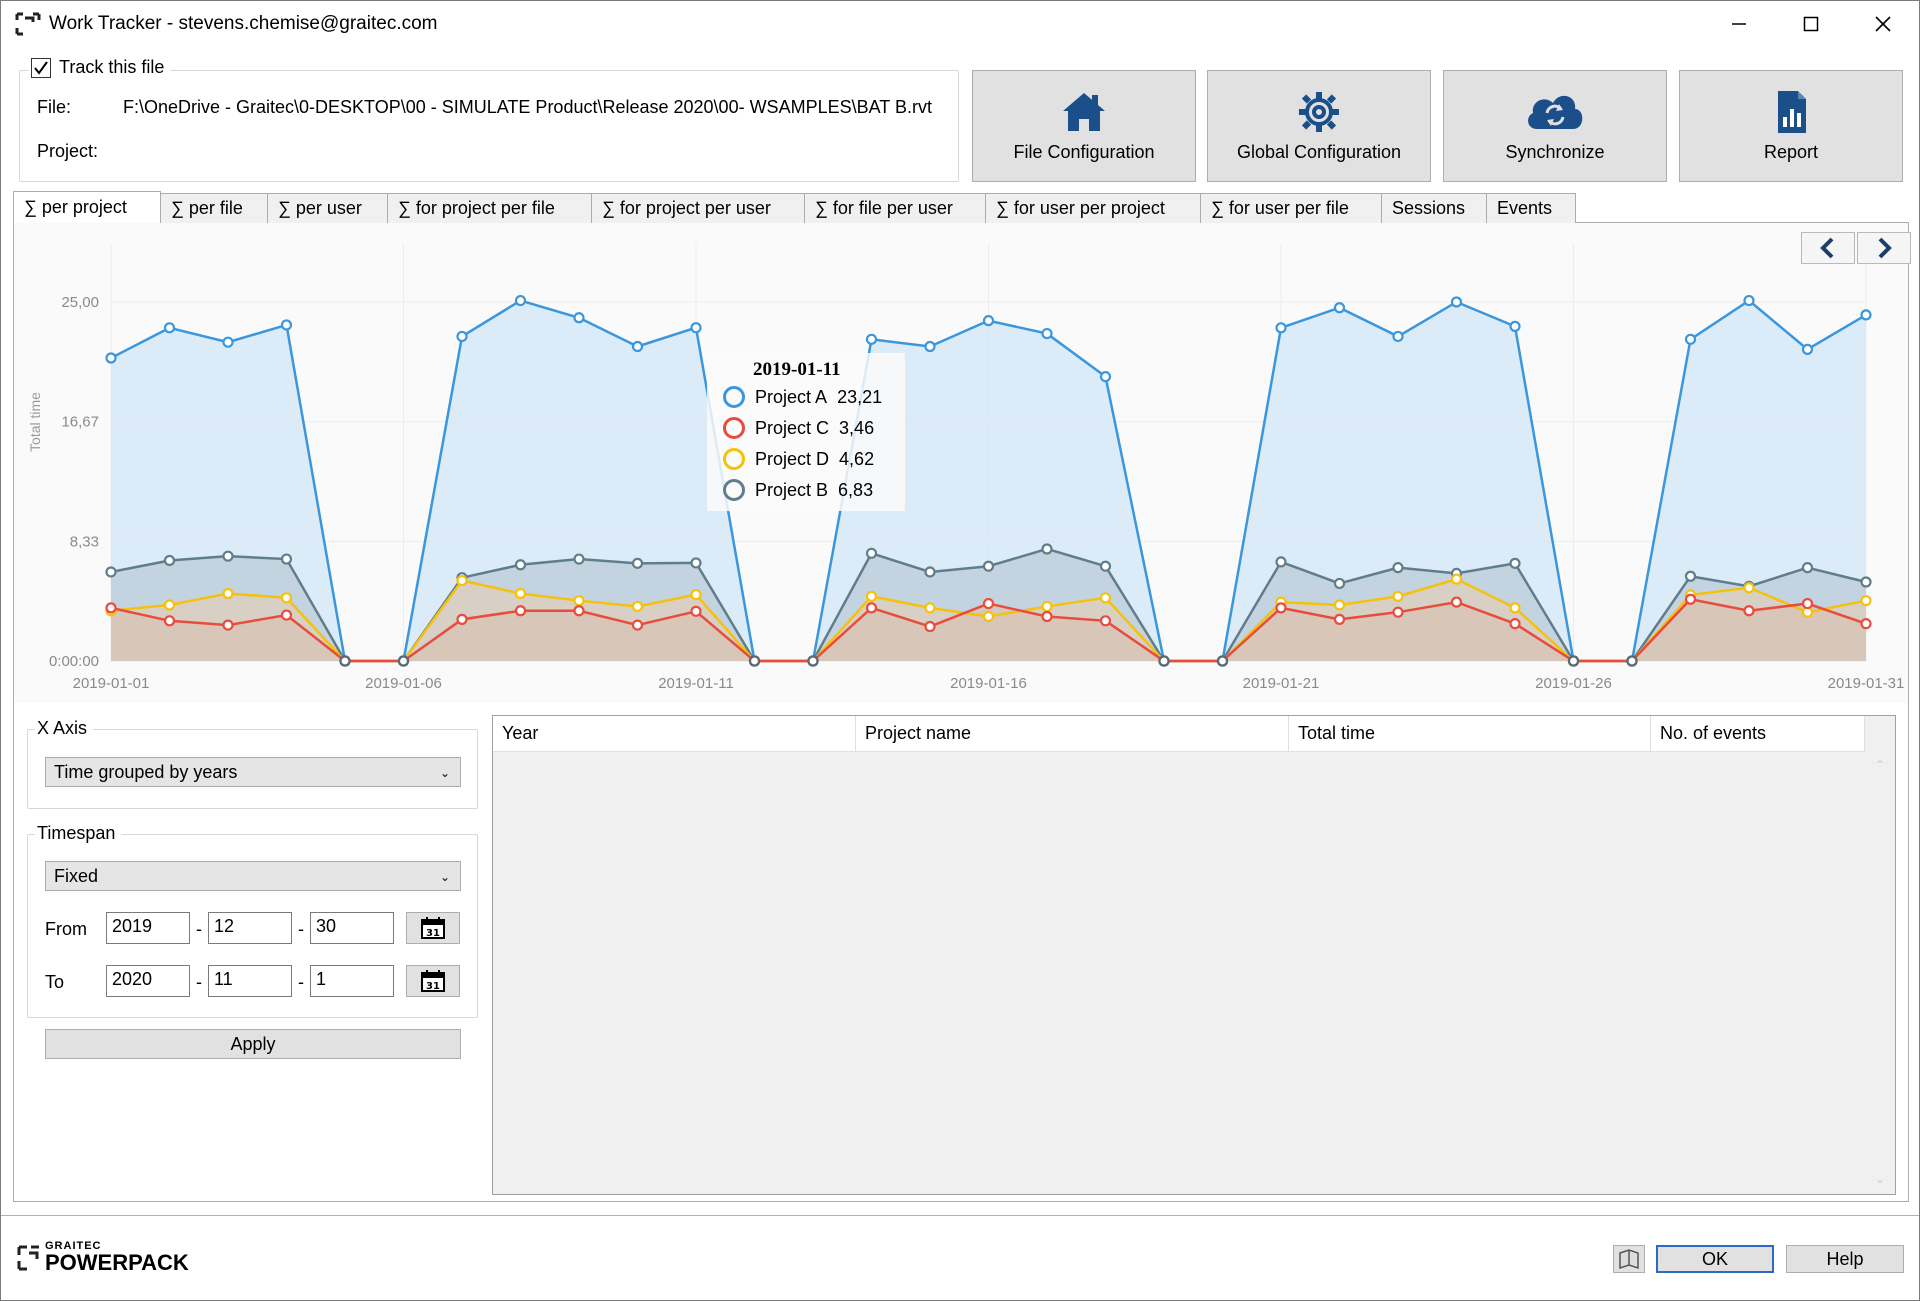  I want to click on tab-events: Events, so click(1531, 208).